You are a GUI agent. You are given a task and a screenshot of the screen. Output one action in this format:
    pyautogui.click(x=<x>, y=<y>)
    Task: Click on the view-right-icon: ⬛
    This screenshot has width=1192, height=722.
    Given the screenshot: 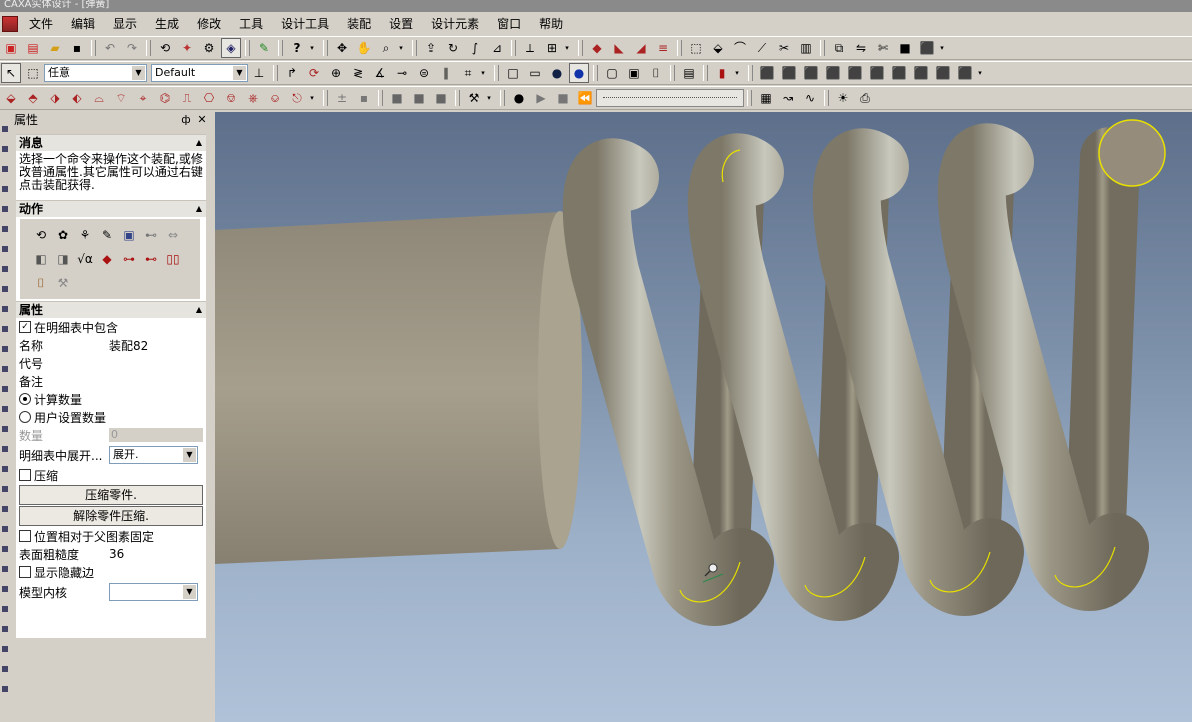 What is the action you would take?
    pyautogui.click(x=833, y=73)
    